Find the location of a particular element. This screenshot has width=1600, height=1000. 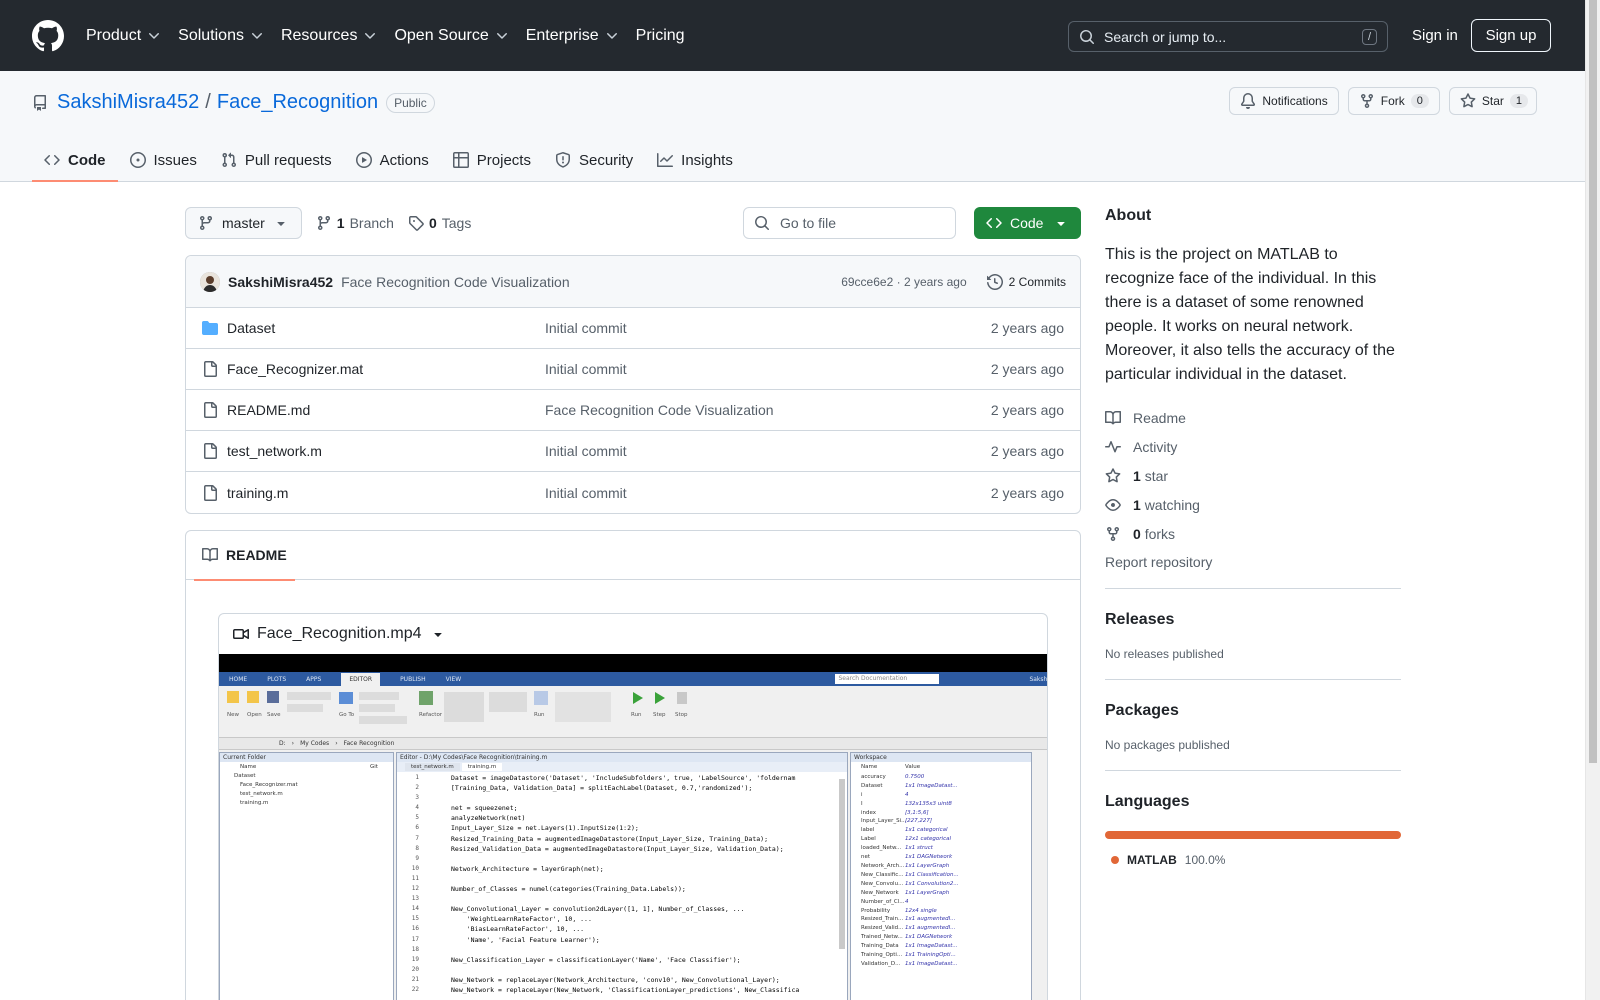

nav-item-pricing: Pricing is located at coordinates (660, 36).